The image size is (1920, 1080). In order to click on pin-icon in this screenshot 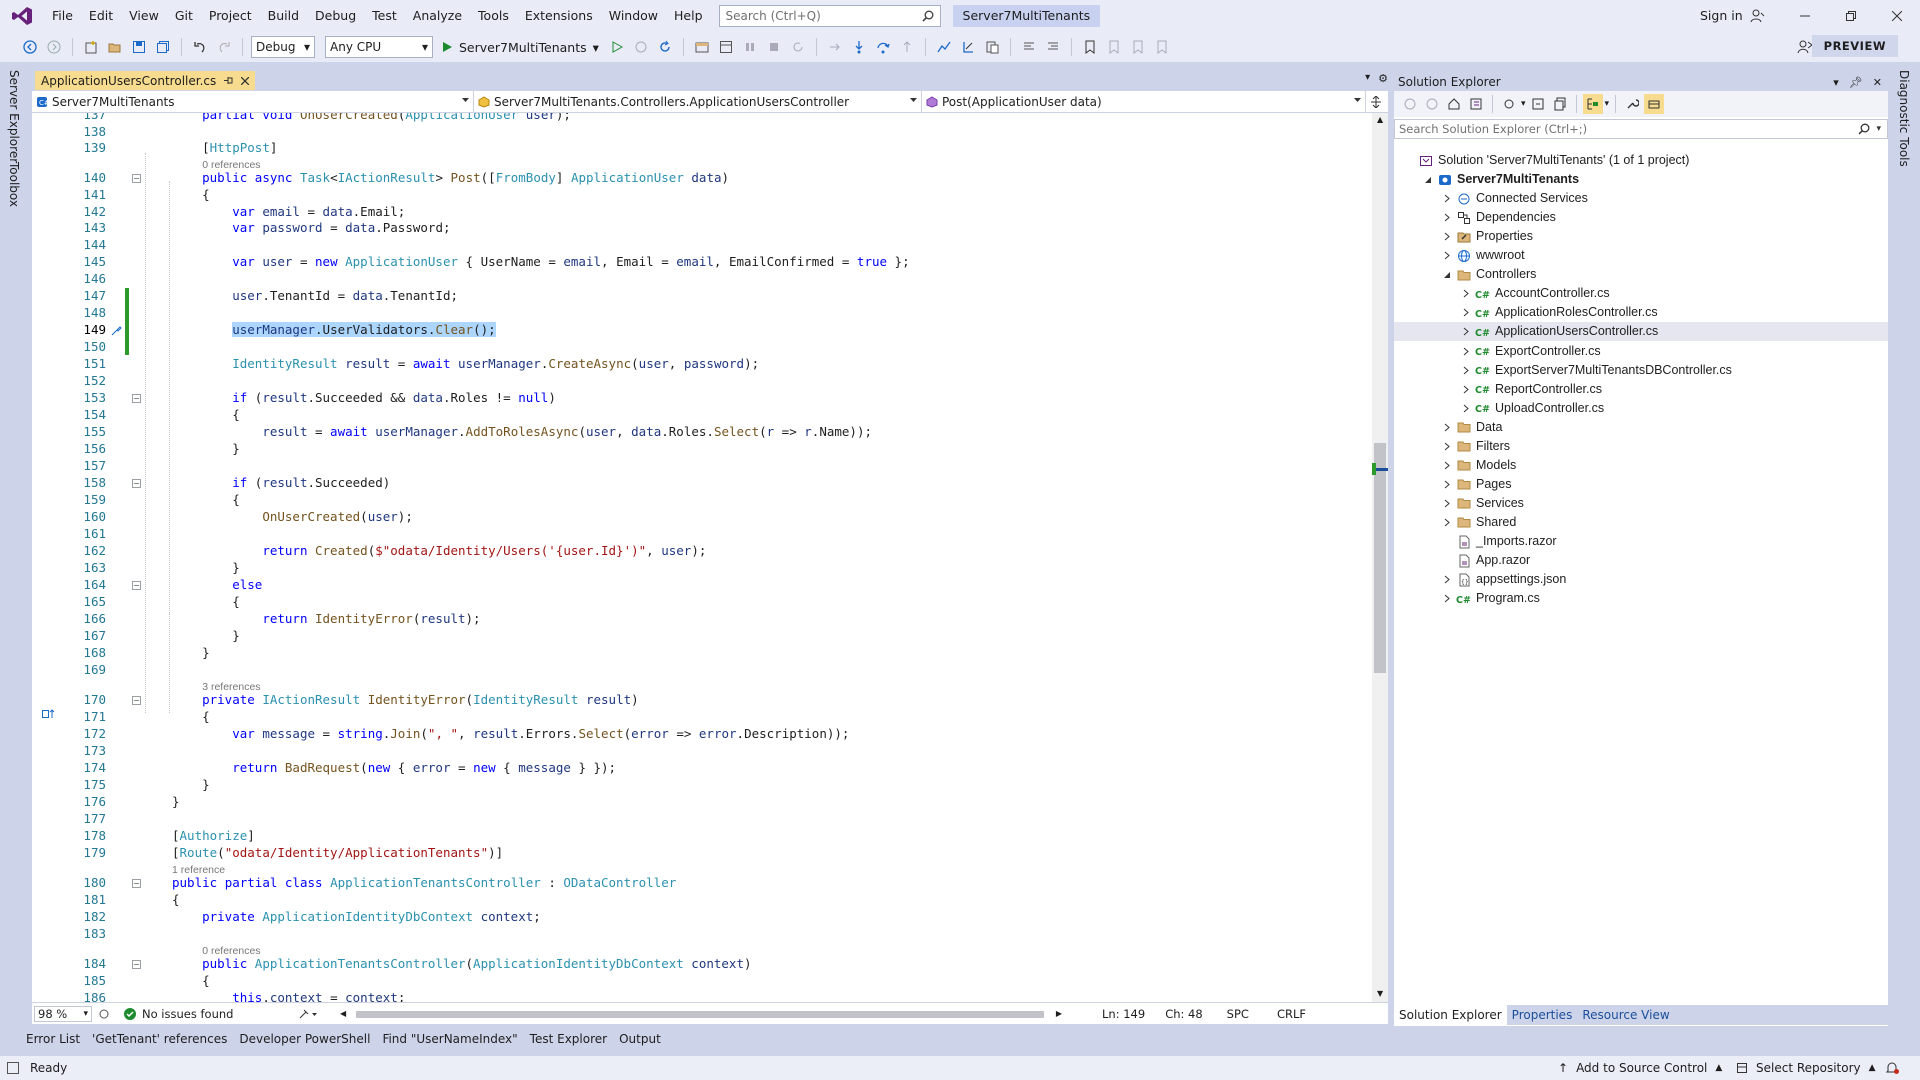, I will do `click(228, 80)`.